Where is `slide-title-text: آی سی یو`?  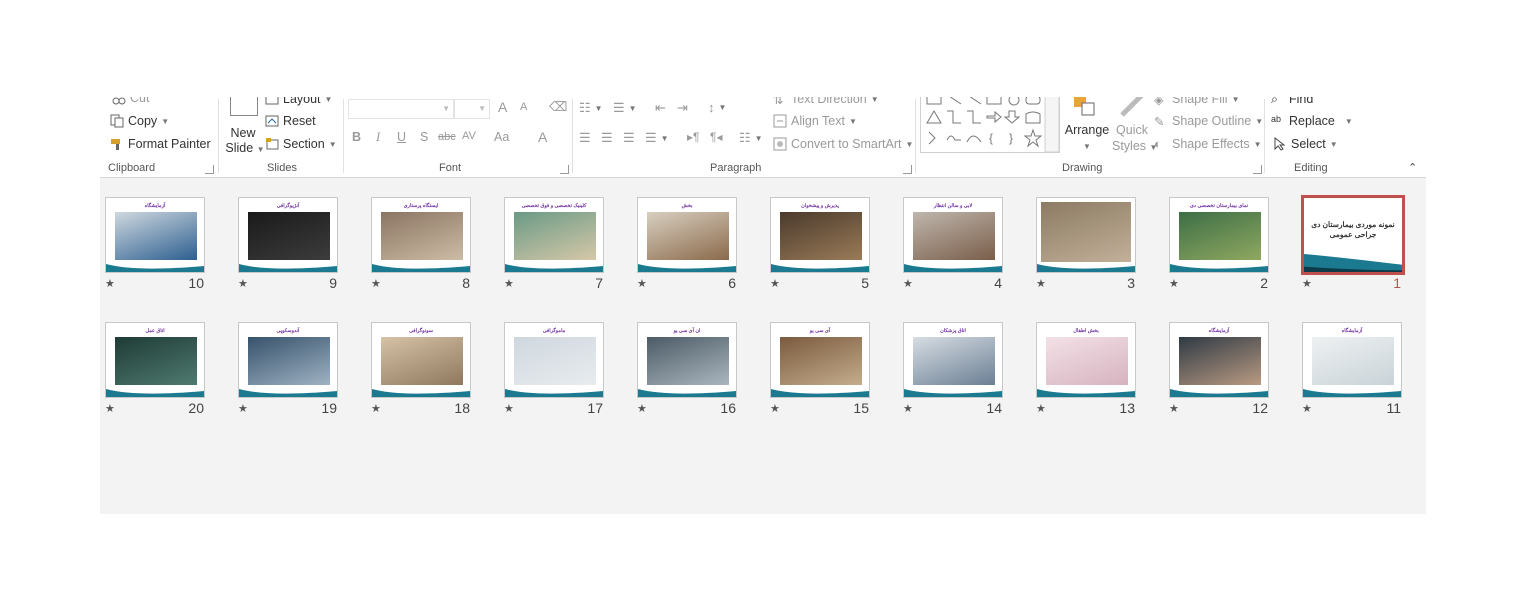 slide-title-text: آی سی یو is located at coordinates (820, 331).